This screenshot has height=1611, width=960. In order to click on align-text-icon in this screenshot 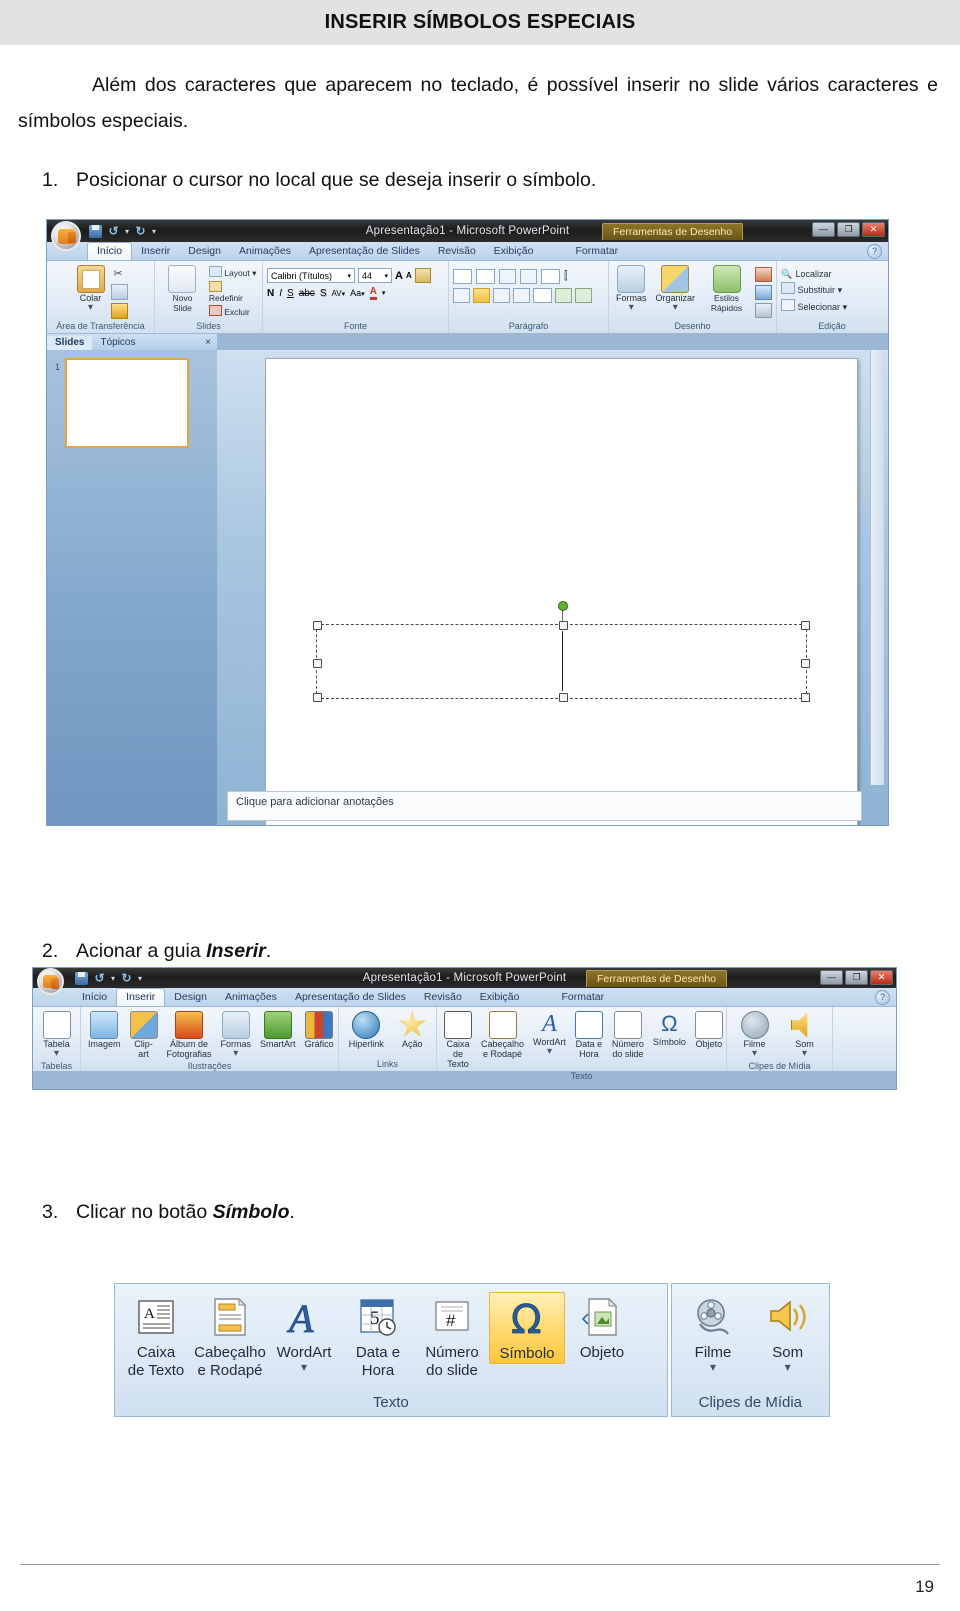, I will do `click(563, 295)`.